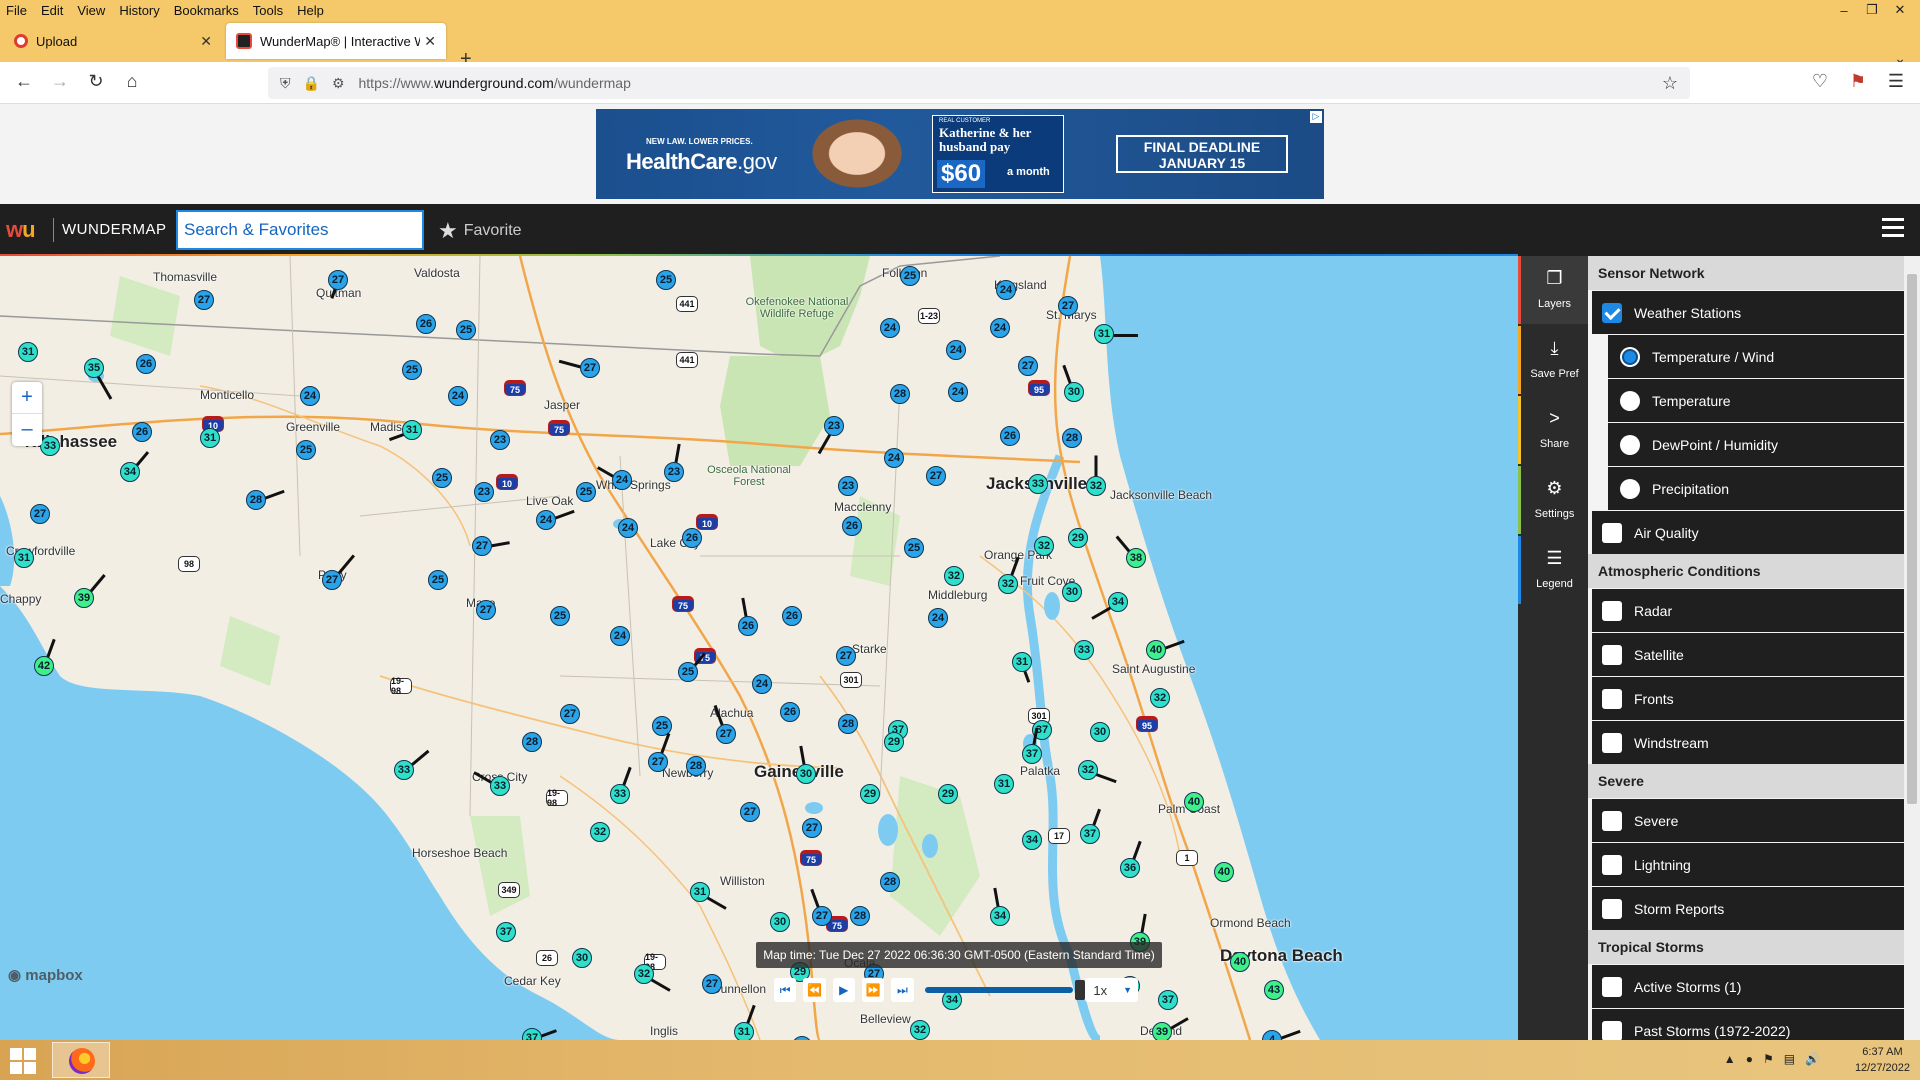  What do you see at coordinates (1004, 990) in the screenshot?
I see `playback-slider` at bounding box center [1004, 990].